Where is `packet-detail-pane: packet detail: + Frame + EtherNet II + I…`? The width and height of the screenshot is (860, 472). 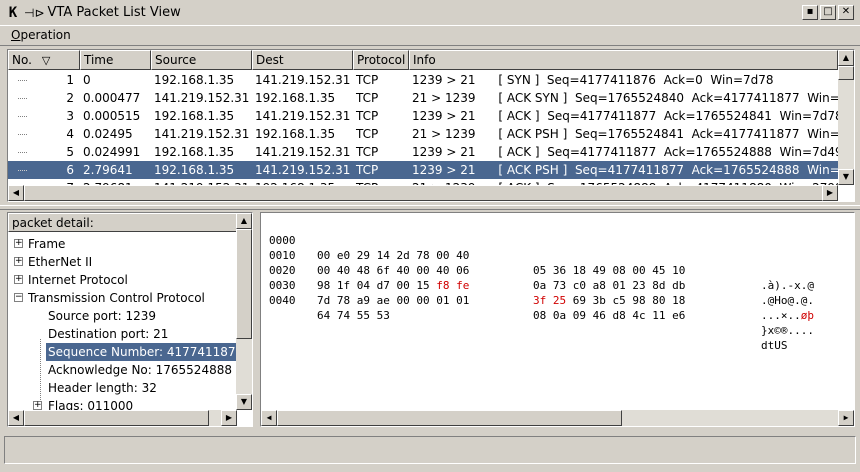
packet-detail-pane: packet detail: + Frame + EtherNet II + I… is located at coordinates (130, 319).